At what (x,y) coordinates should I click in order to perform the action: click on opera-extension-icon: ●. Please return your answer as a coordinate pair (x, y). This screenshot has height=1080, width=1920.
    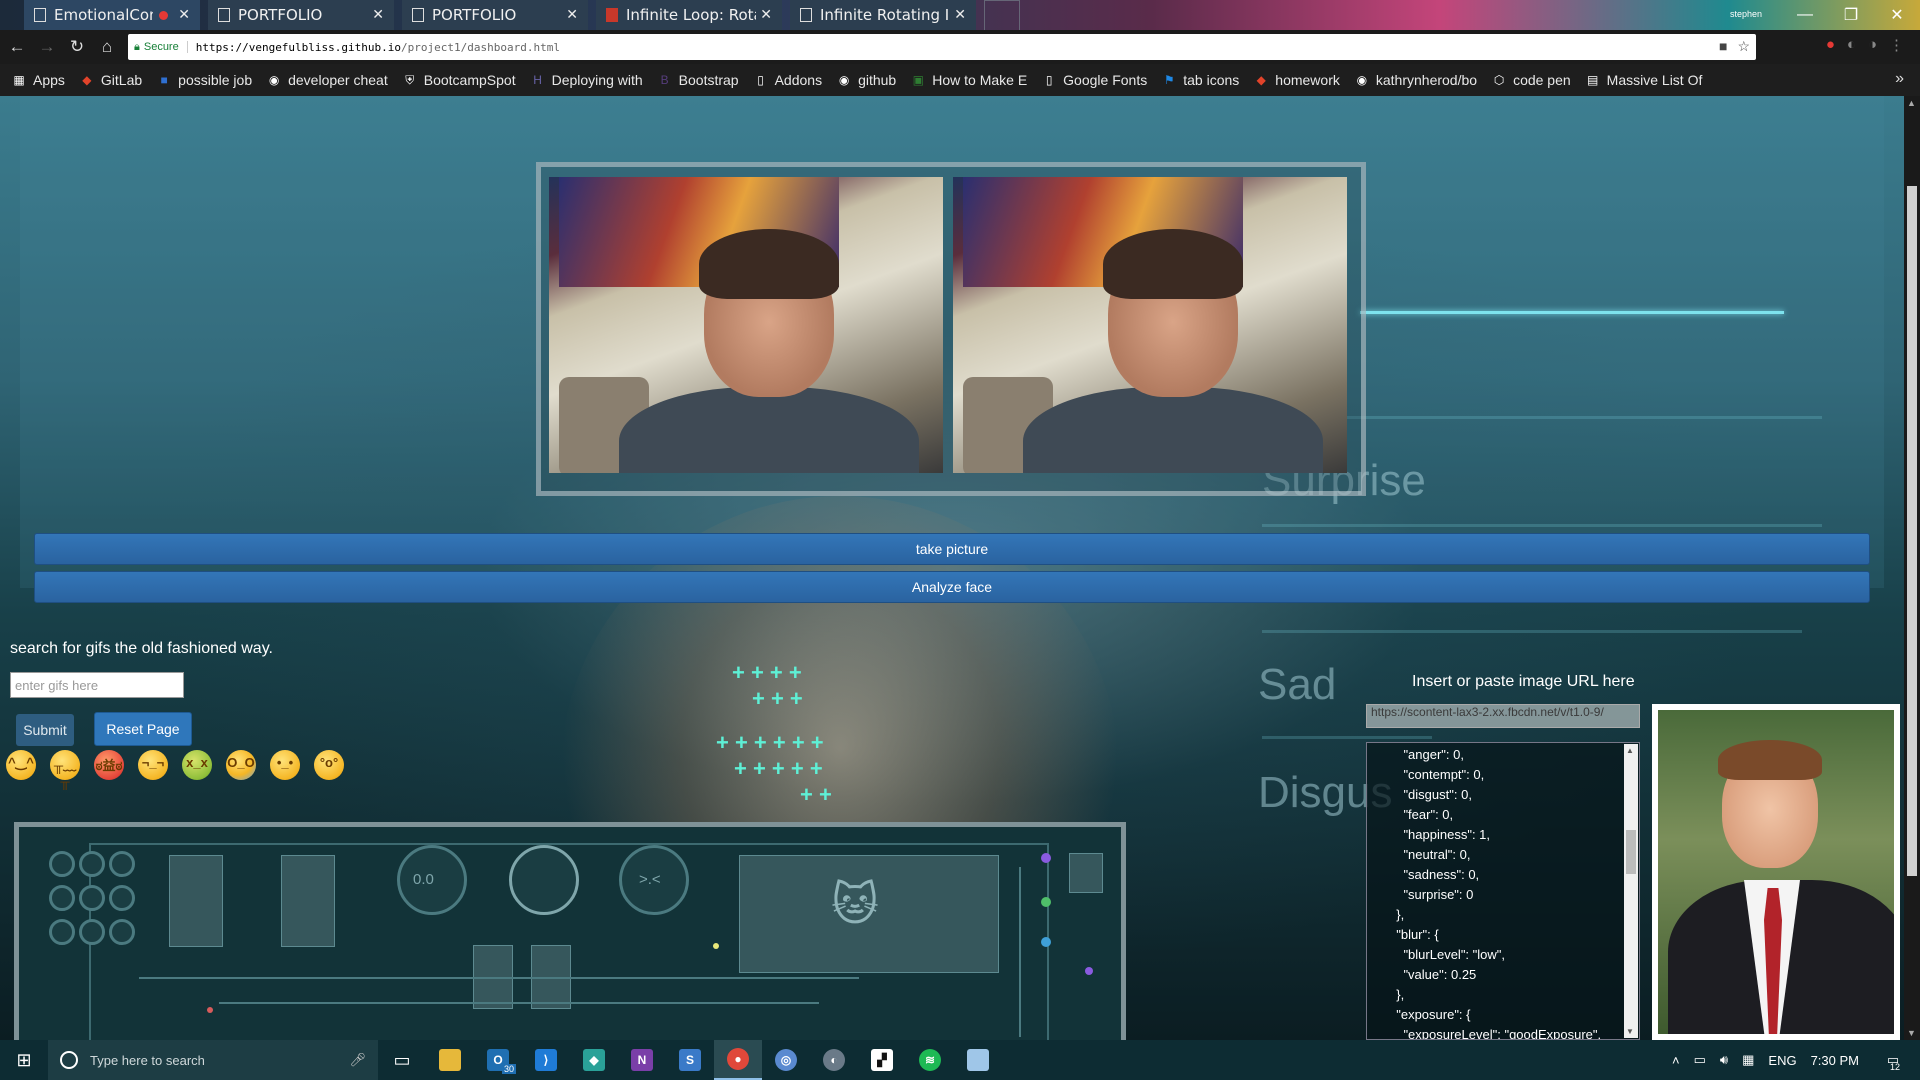
    Looking at the image, I should click on (1830, 45).